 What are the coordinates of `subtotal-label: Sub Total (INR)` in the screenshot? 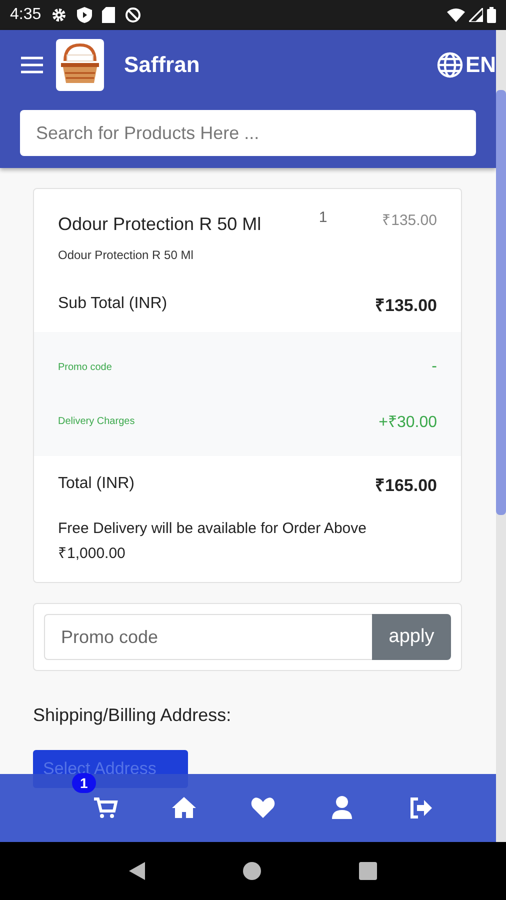 It's located at (113, 304).